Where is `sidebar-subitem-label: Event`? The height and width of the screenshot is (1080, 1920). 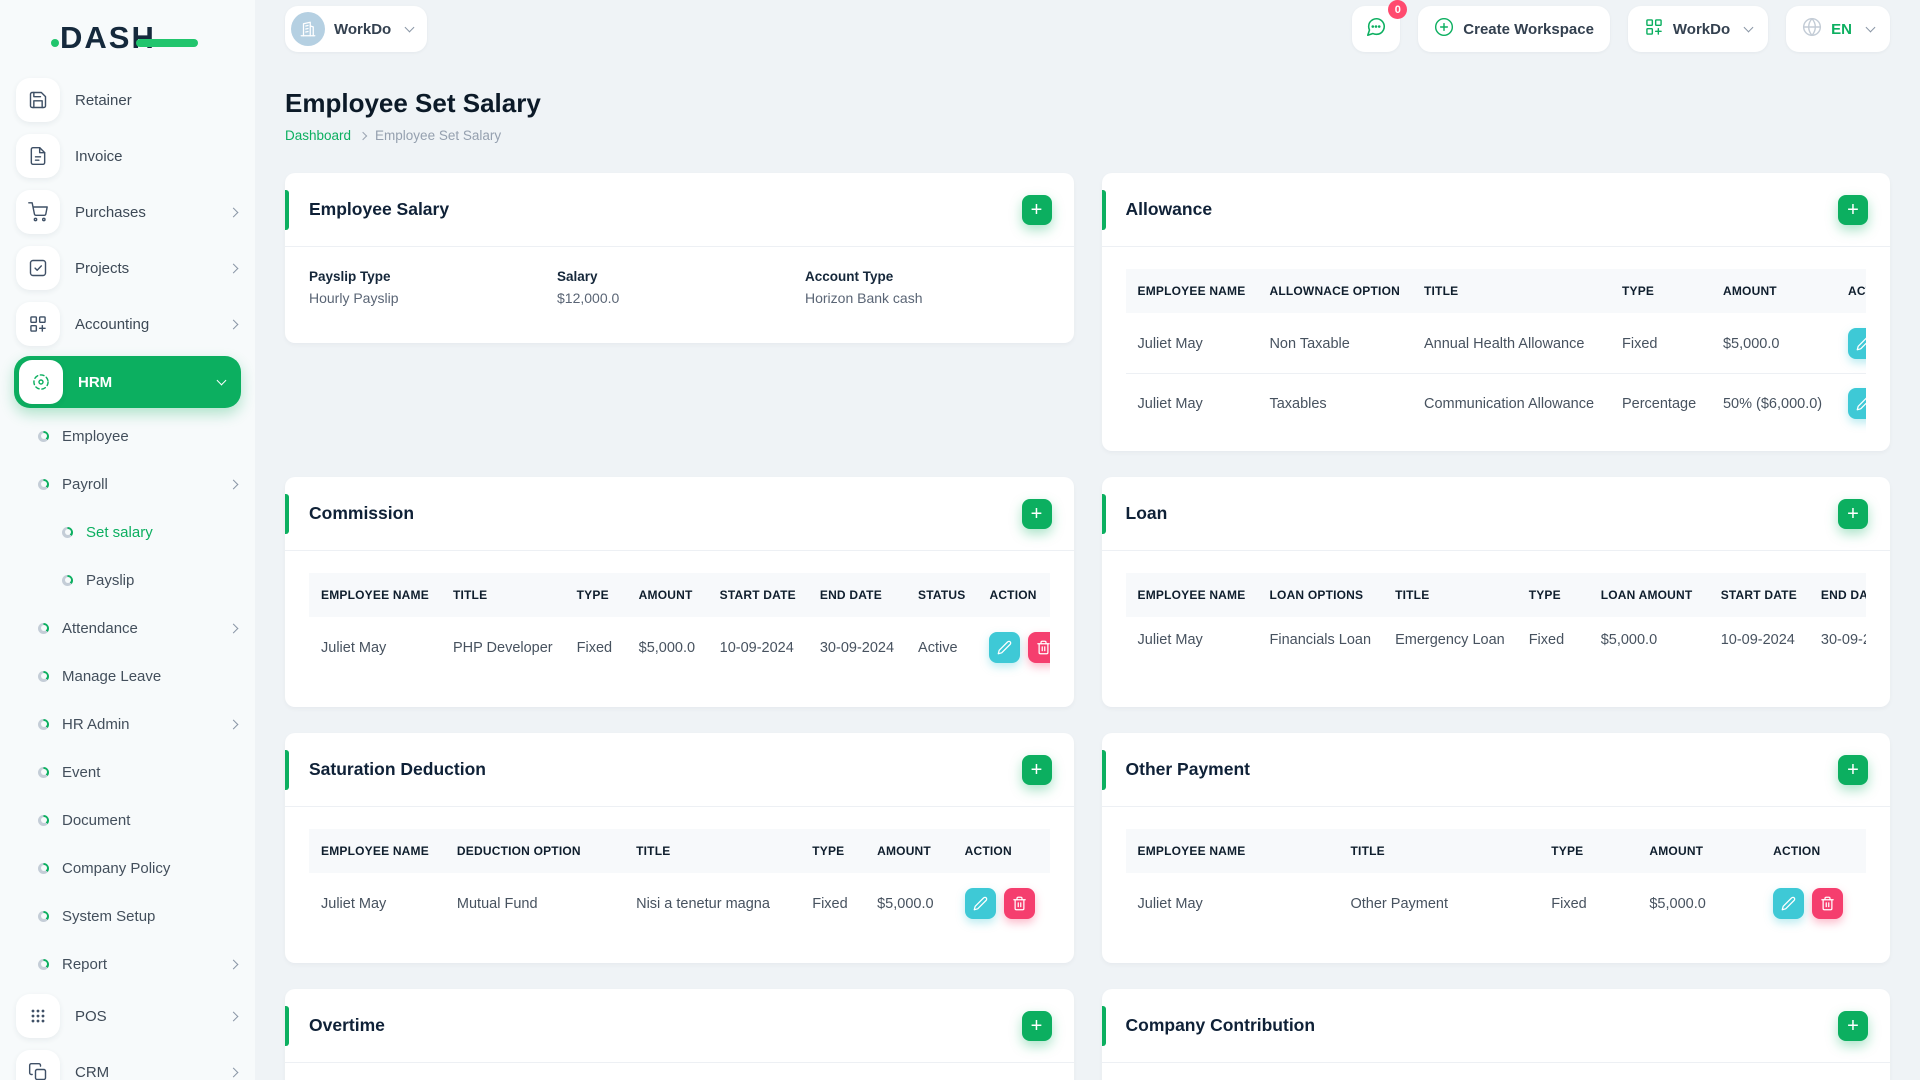 sidebar-subitem-label: Event is located at coordinates (81, 772).